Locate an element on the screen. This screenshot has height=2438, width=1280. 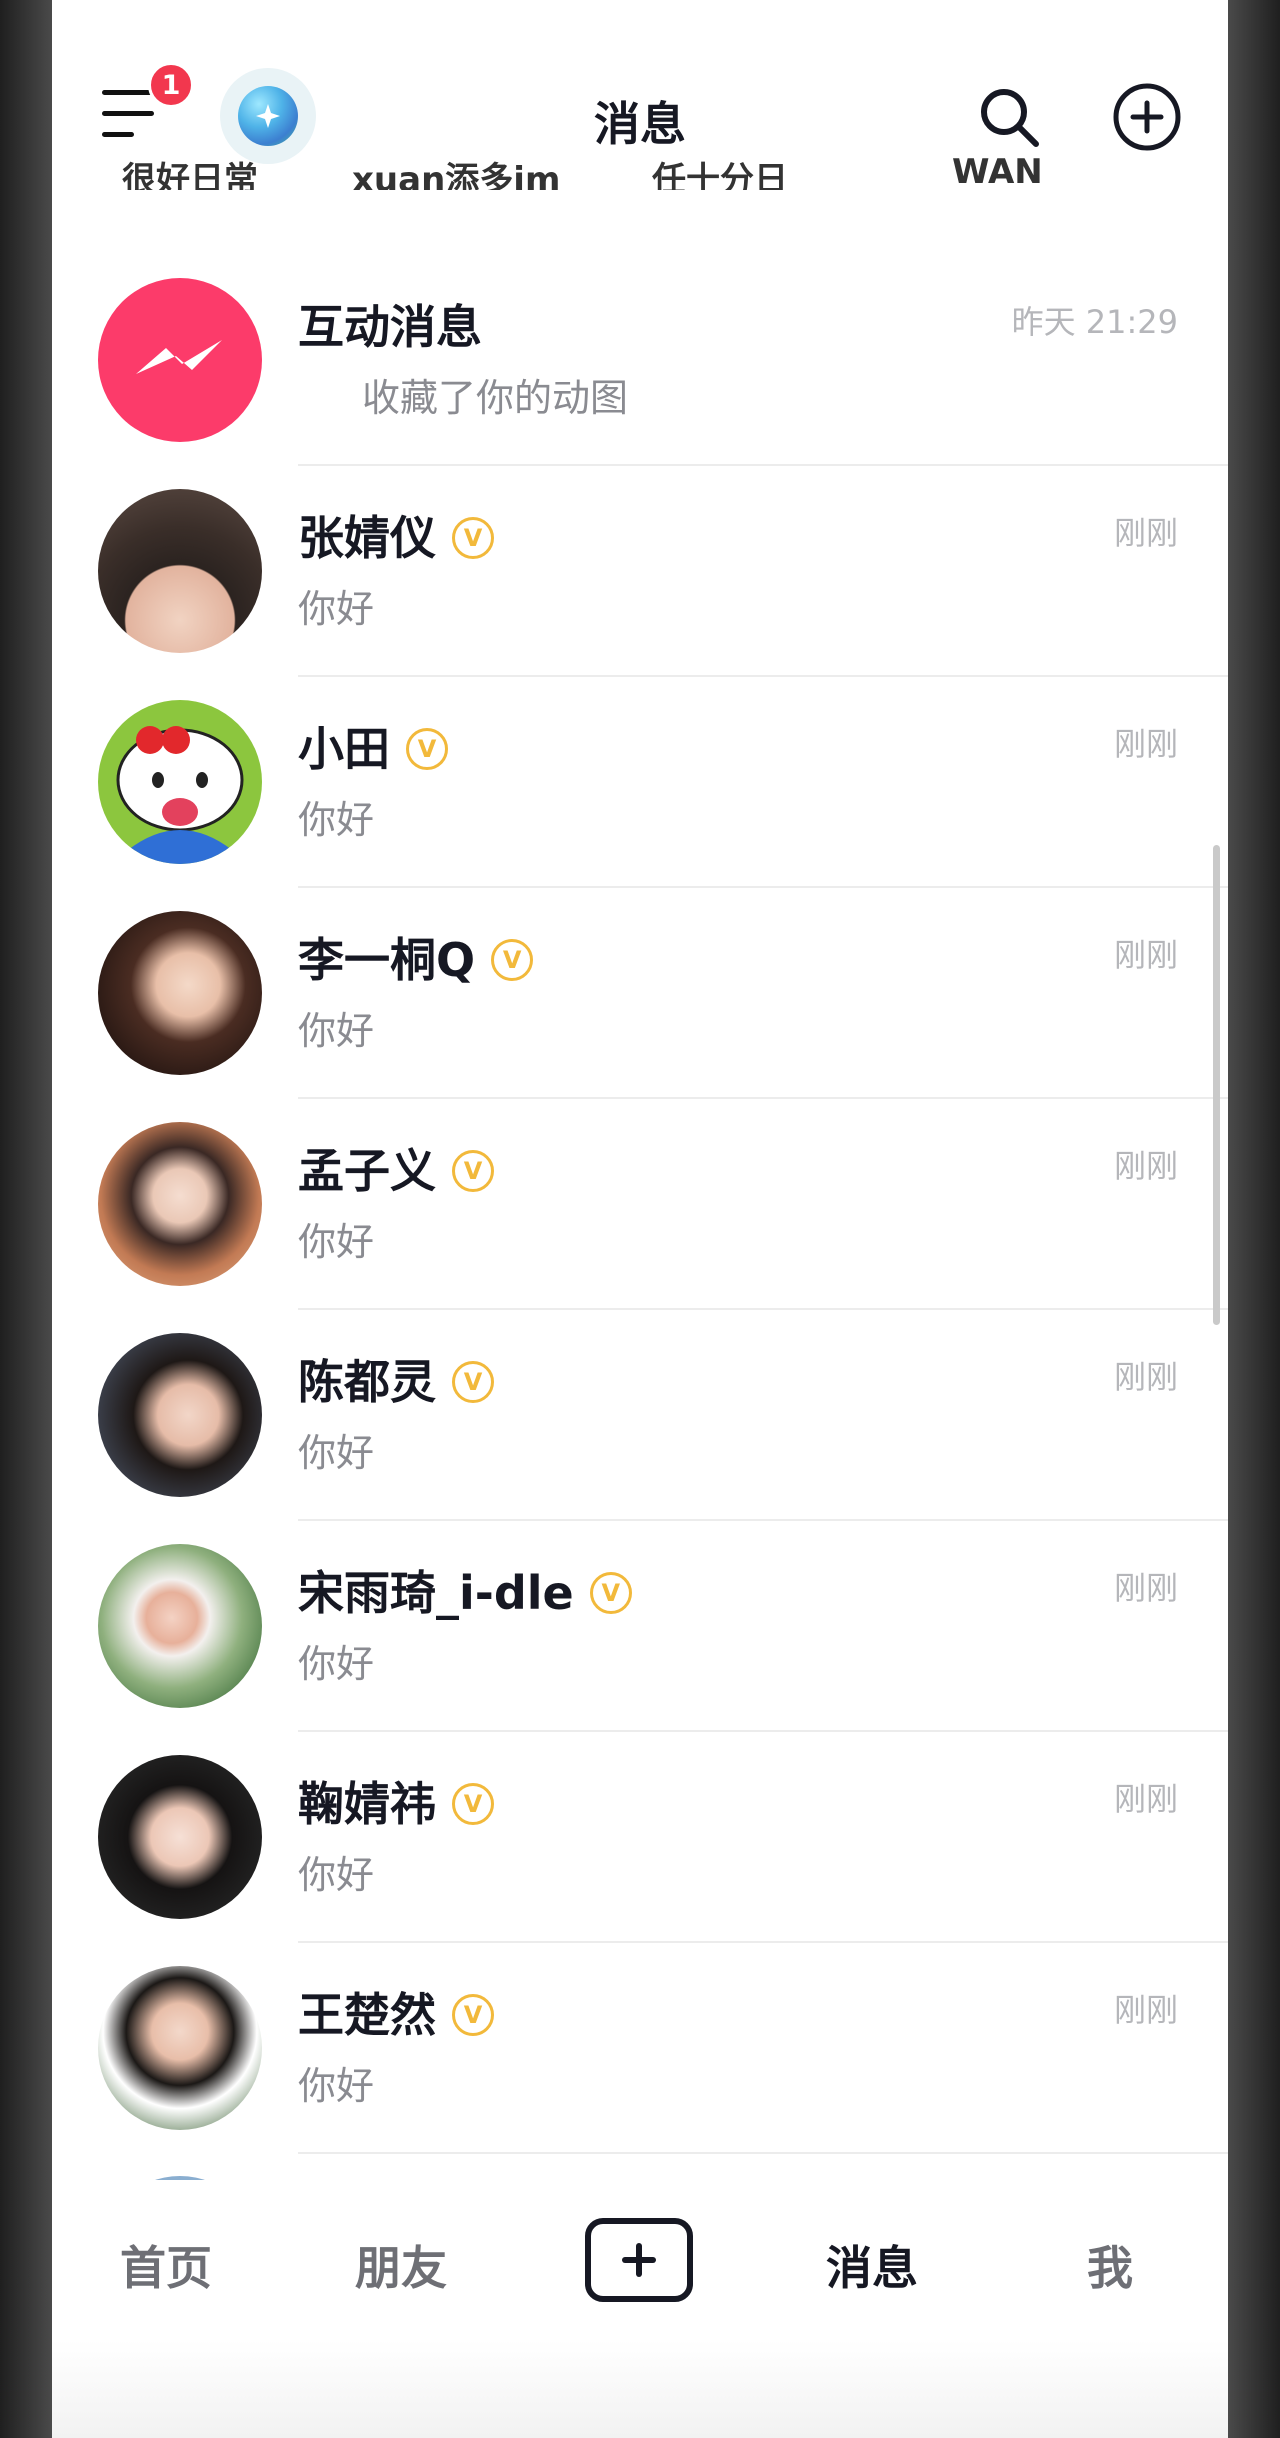
interaction-time: 昨天 21:29 is located at coordinates (1094, 322).